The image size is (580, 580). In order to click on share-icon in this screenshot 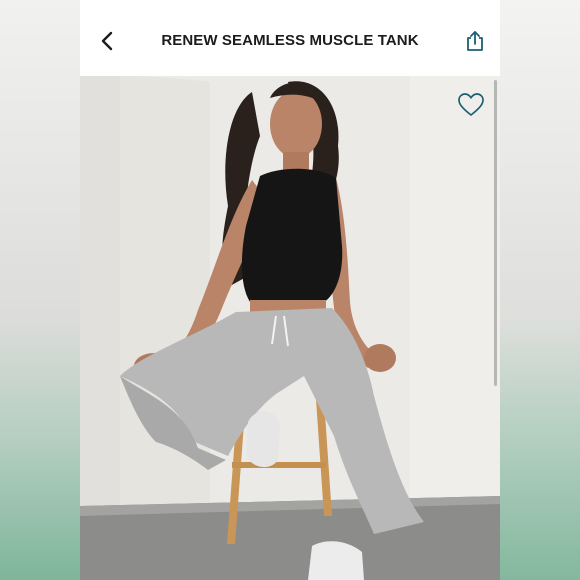, I will do `click(475, 43)`.